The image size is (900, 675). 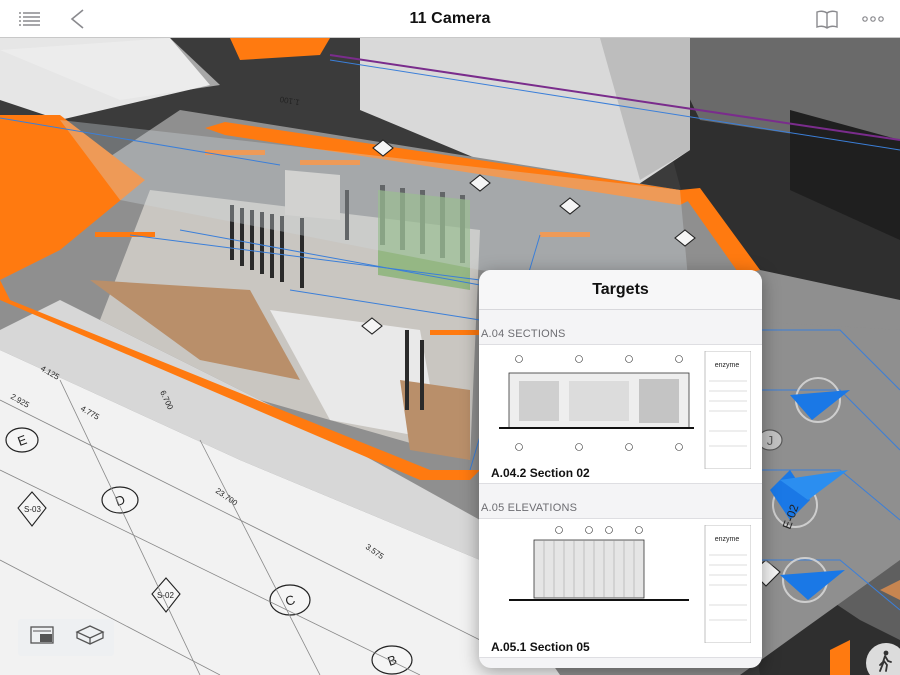 I want to click on sheet-view-icon, so click(x=42, y=637).